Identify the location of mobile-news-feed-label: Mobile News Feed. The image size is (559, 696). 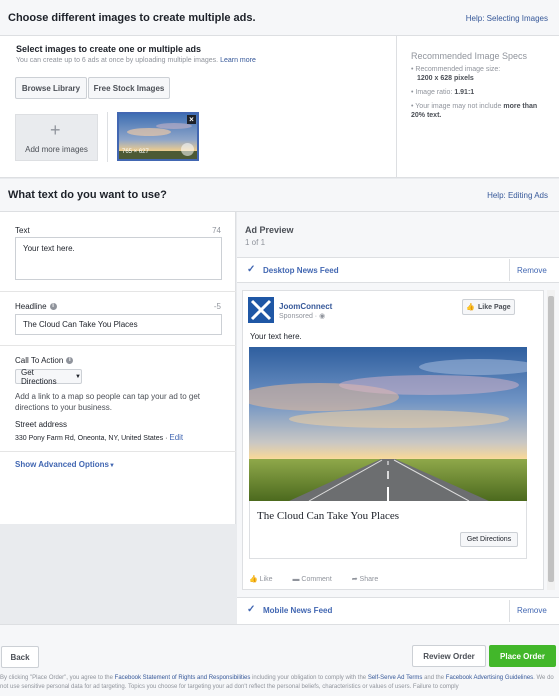
(298, 610).